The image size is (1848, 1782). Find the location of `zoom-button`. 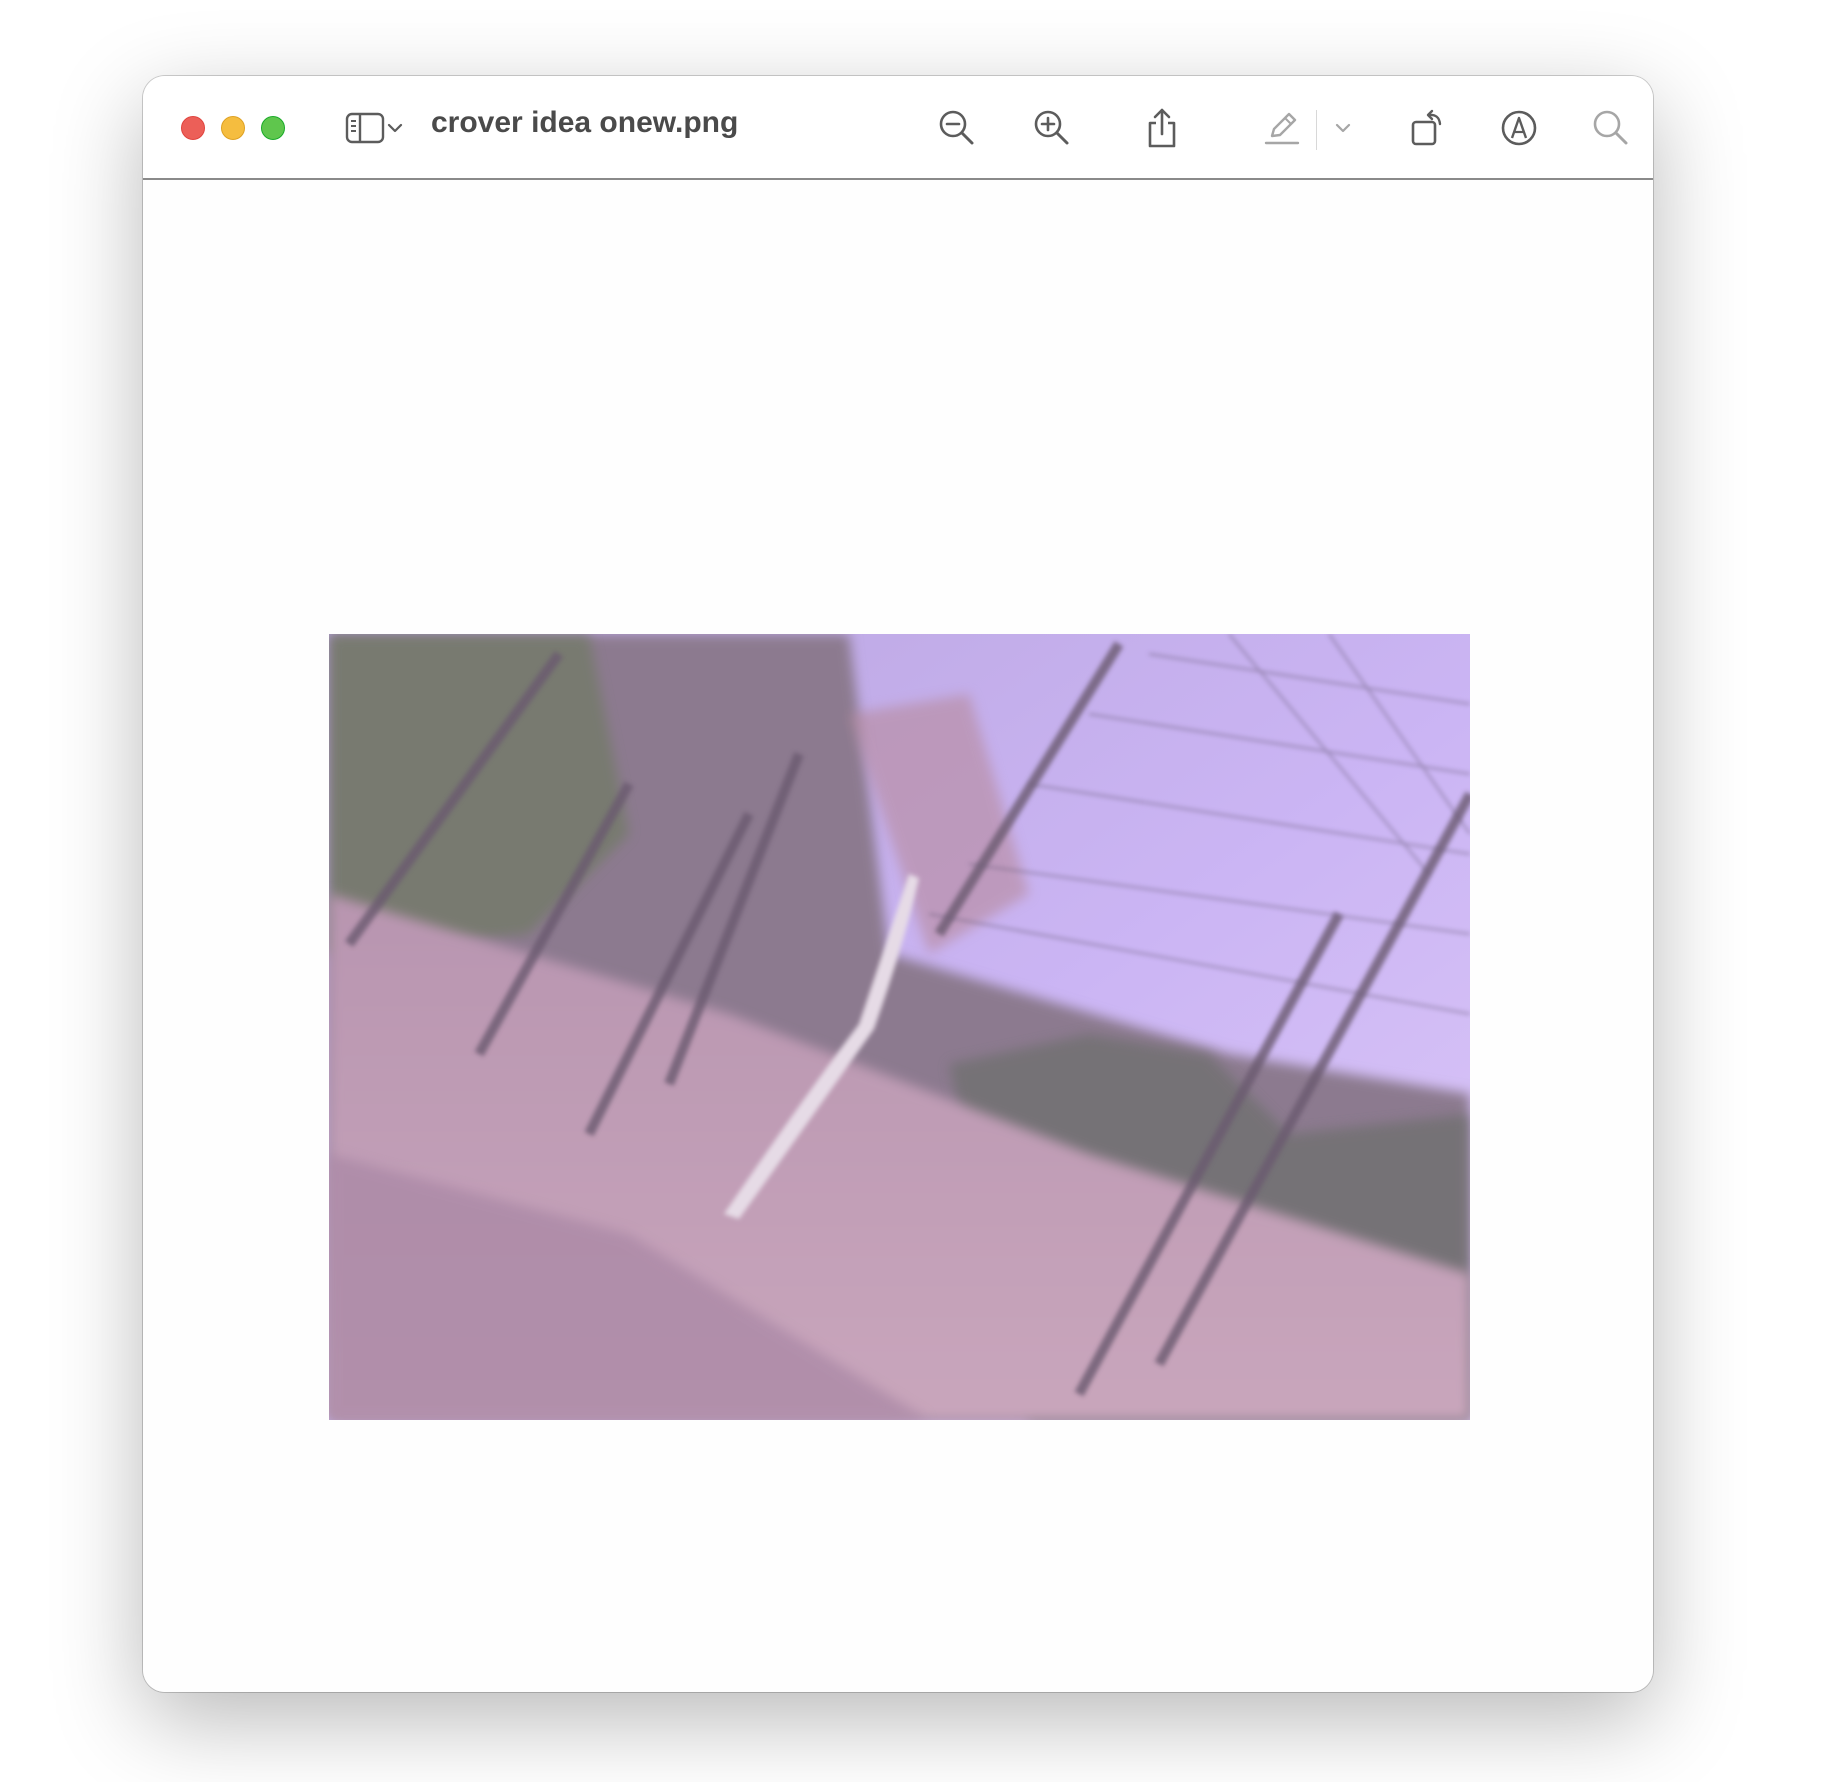

zoom-button is located at coordinates (273, 128).